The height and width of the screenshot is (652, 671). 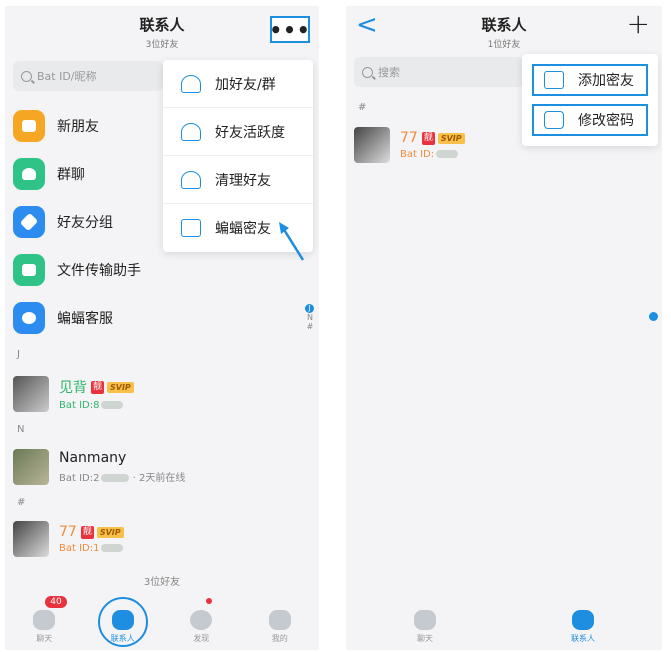 I want to click on customer-service-icon, so click(x=29, y=318).